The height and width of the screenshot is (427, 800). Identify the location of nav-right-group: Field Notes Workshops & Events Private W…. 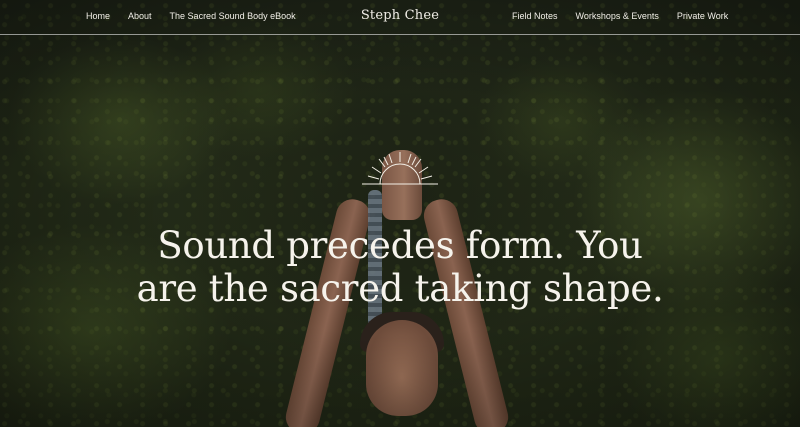
(620, 16).